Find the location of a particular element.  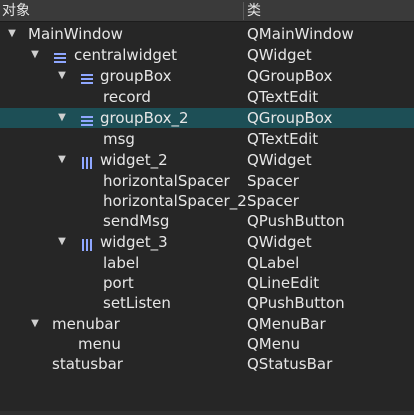

object-class: QMenuBar is located at coordinates (286, 324).